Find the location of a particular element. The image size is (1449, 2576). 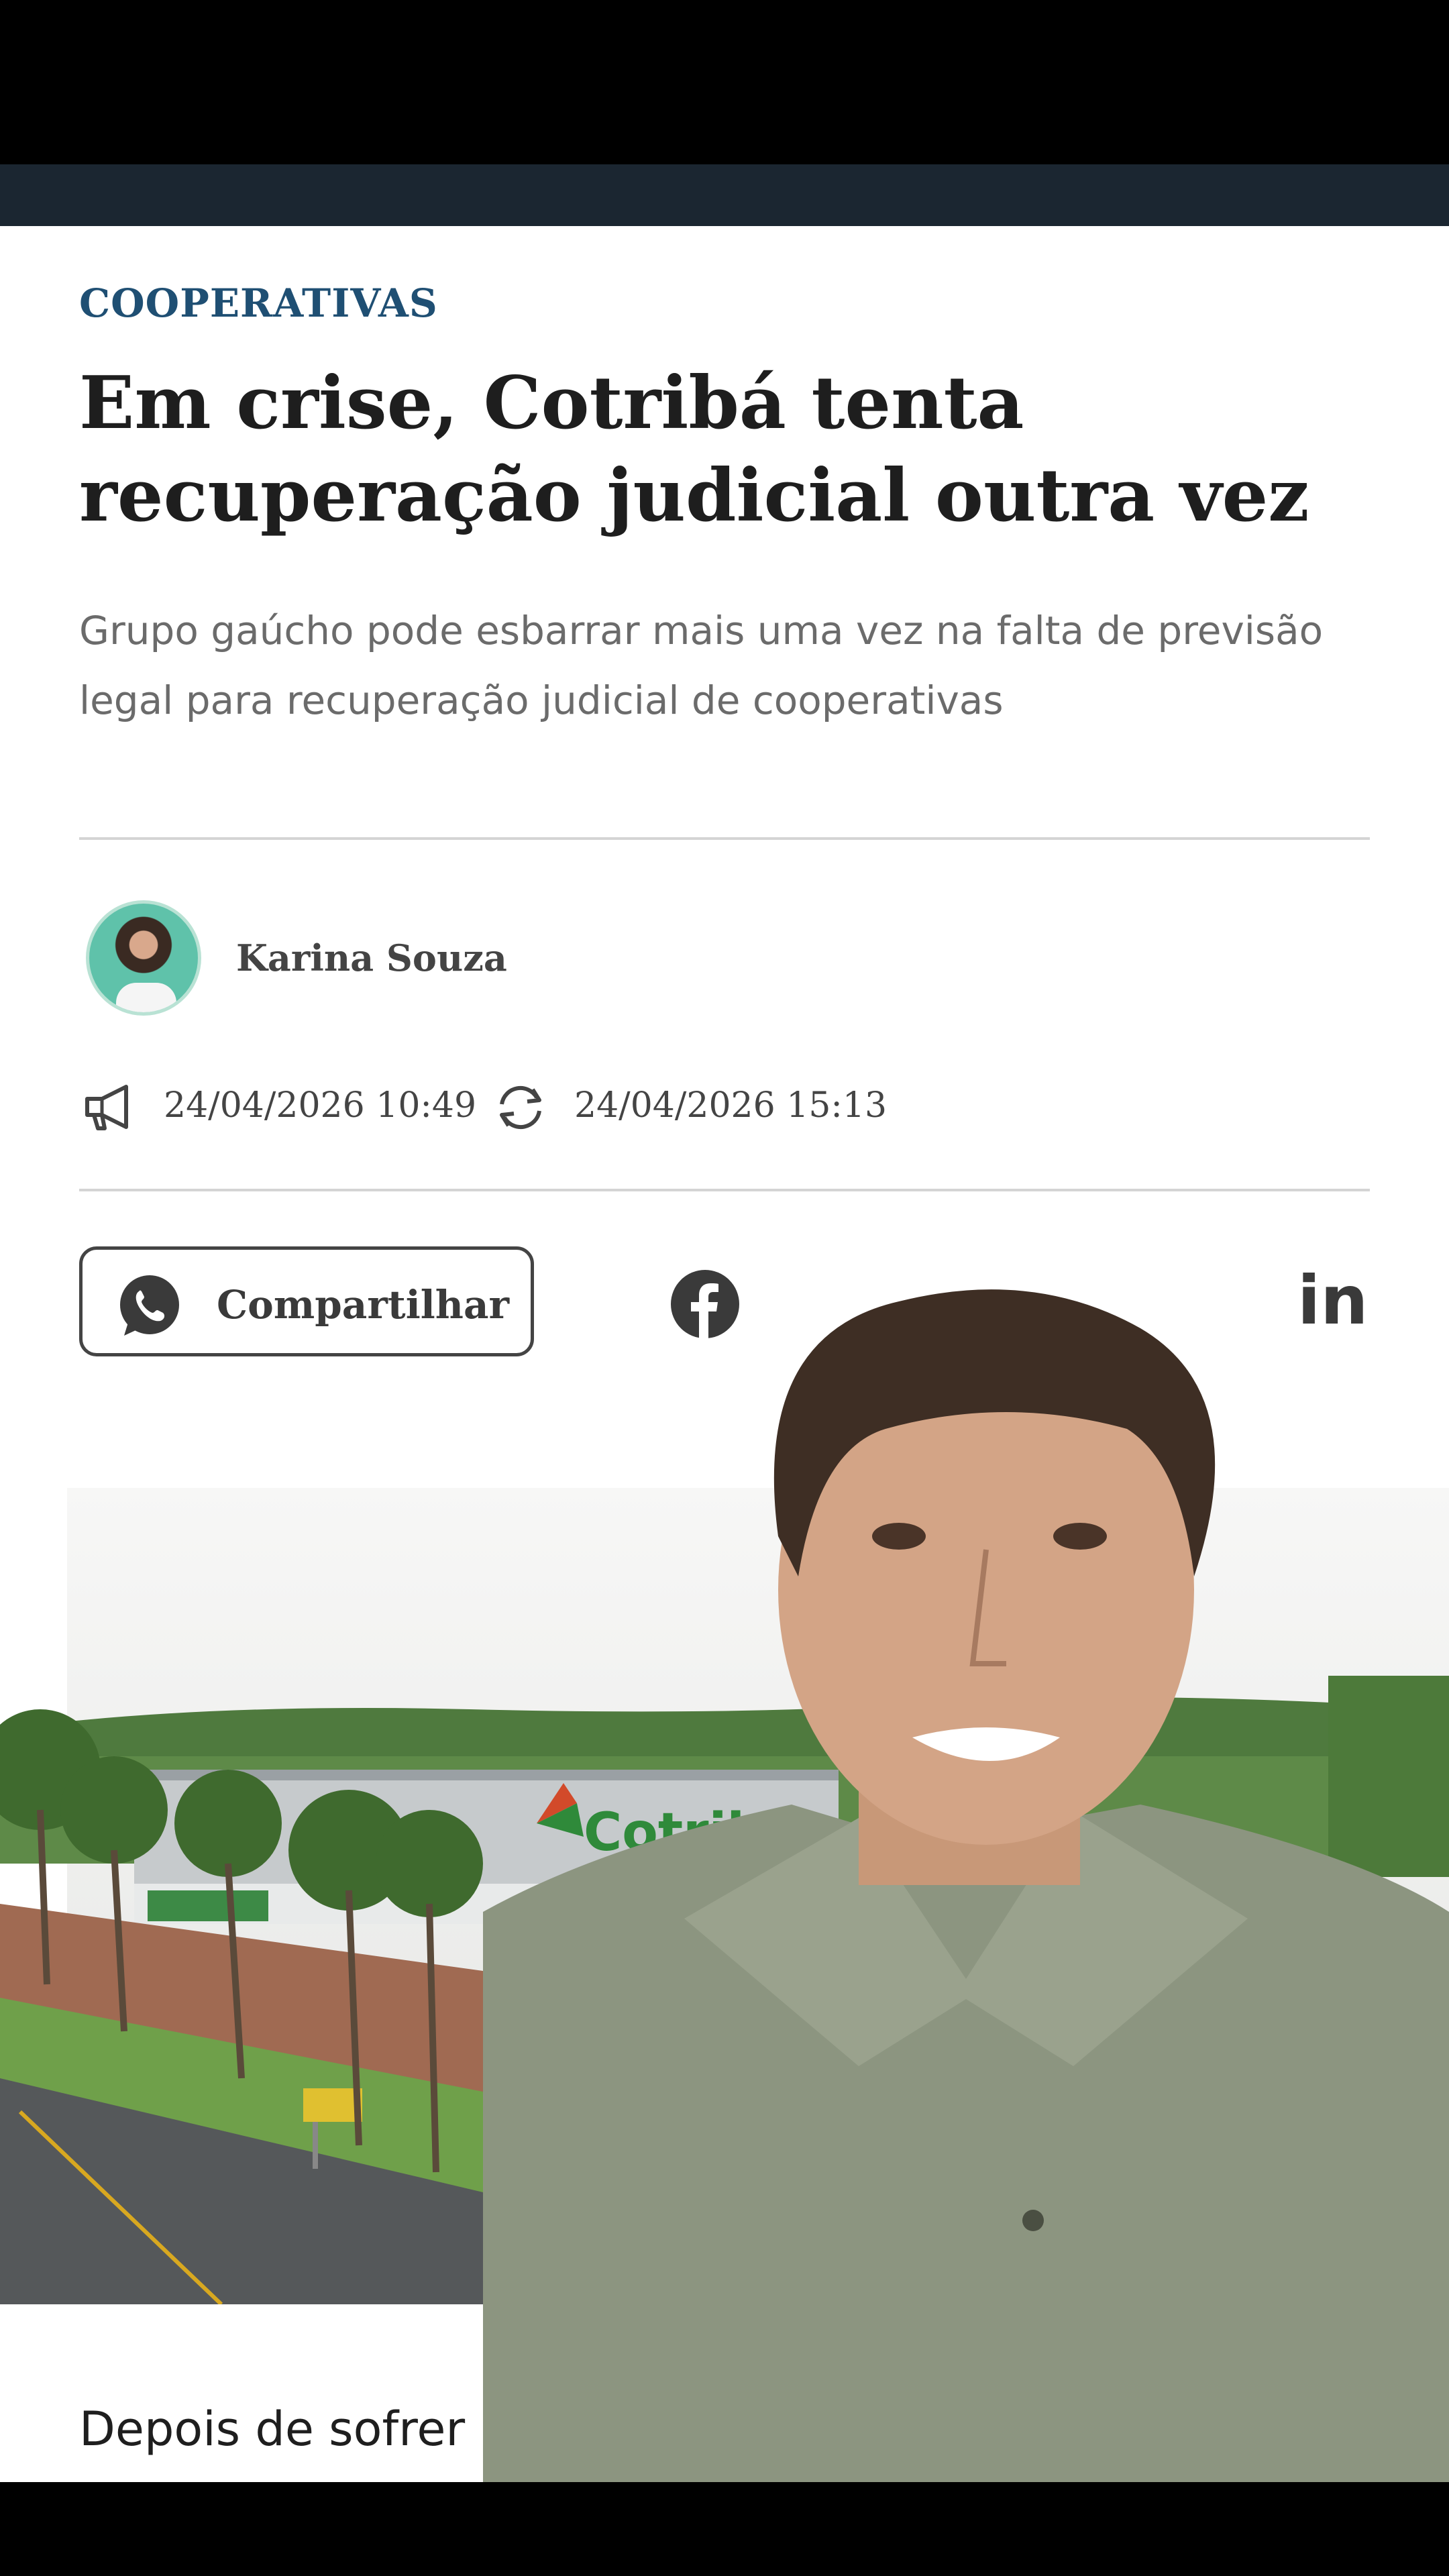

published-date: 24/04/2026 10:49 is located at coordinates (320, 1105).